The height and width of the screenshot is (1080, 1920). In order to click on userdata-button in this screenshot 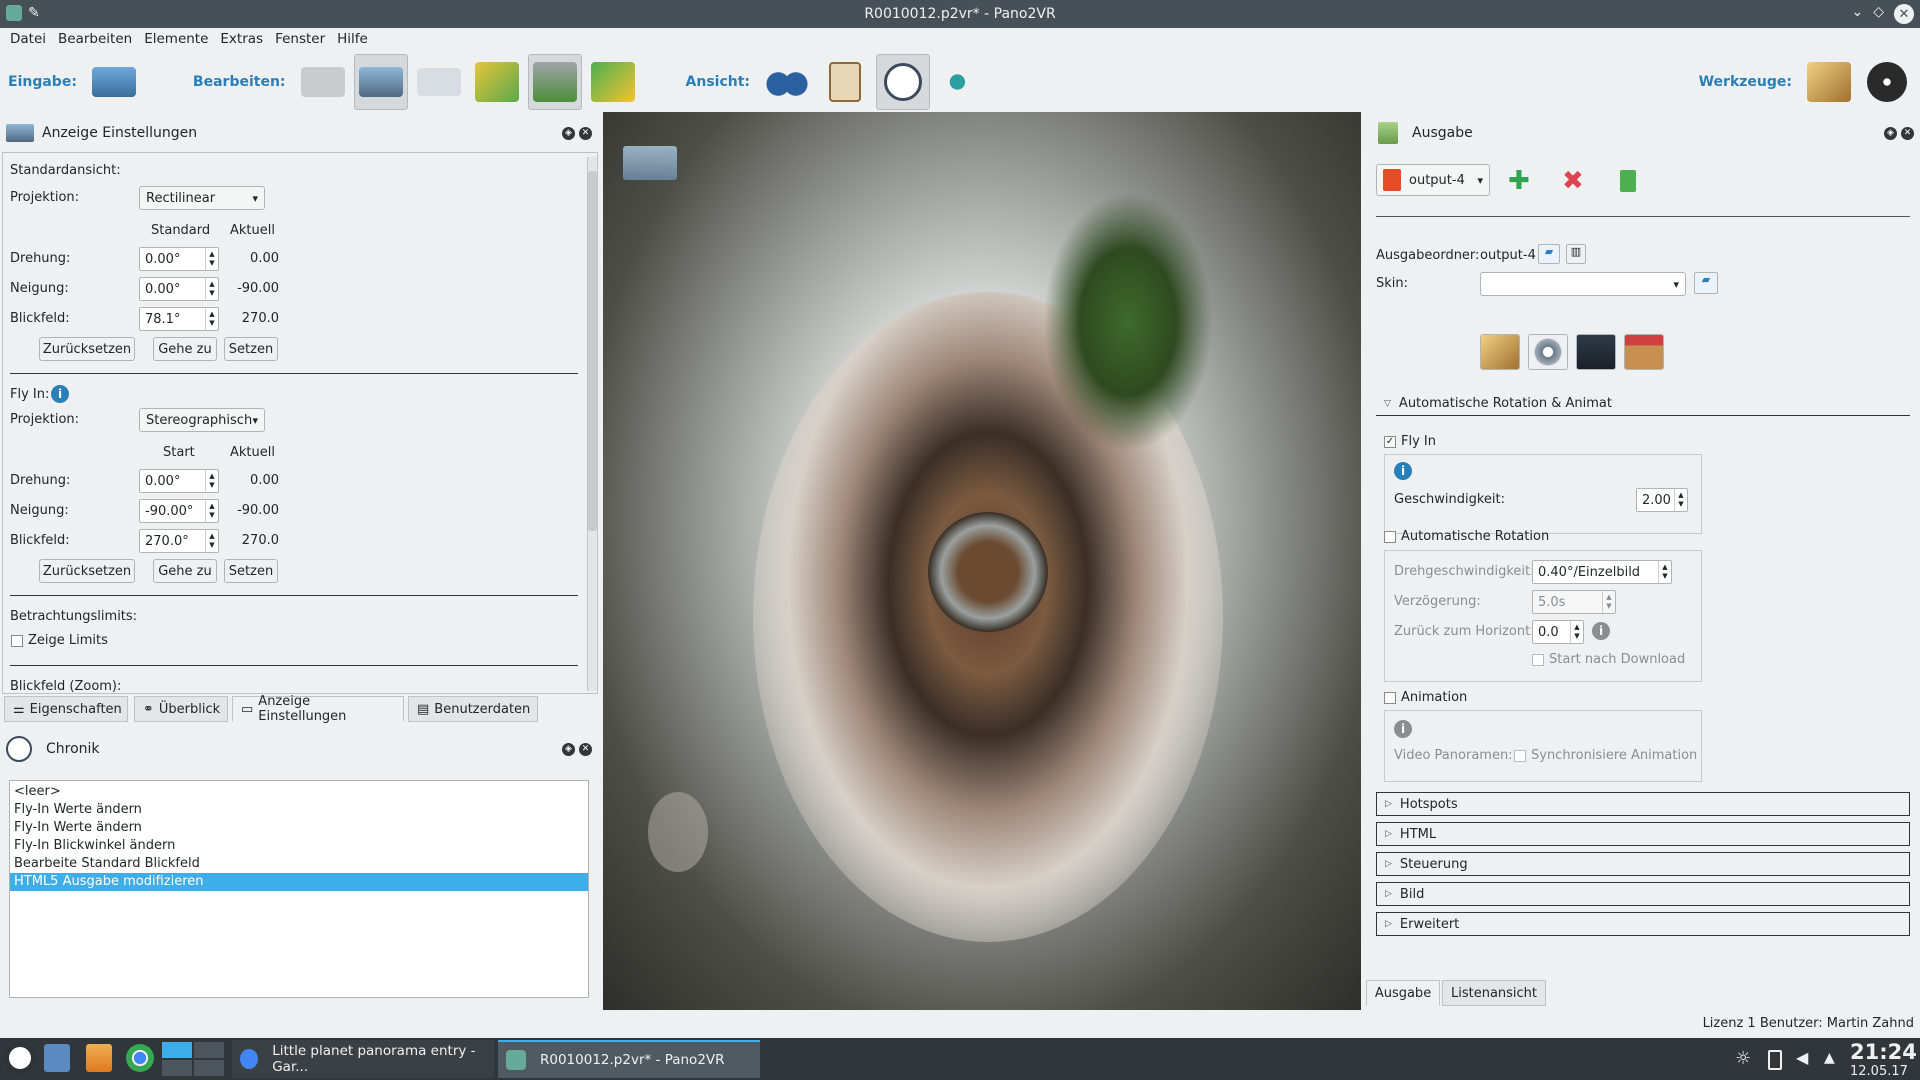, I will do `click(439, 82)`.